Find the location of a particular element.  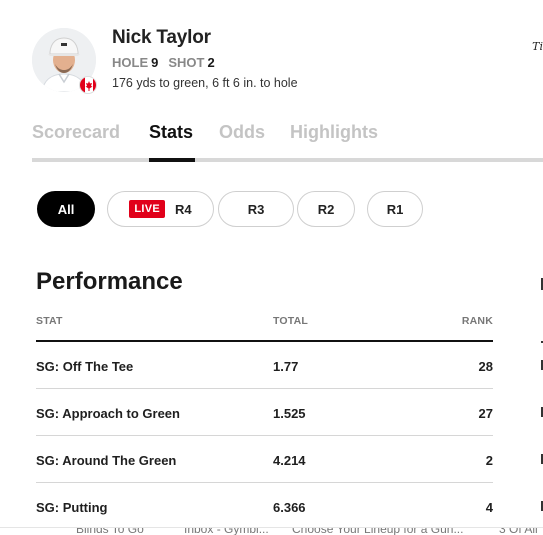

stat-name: SG: Approach to Green is located at coordinates (108, 413).